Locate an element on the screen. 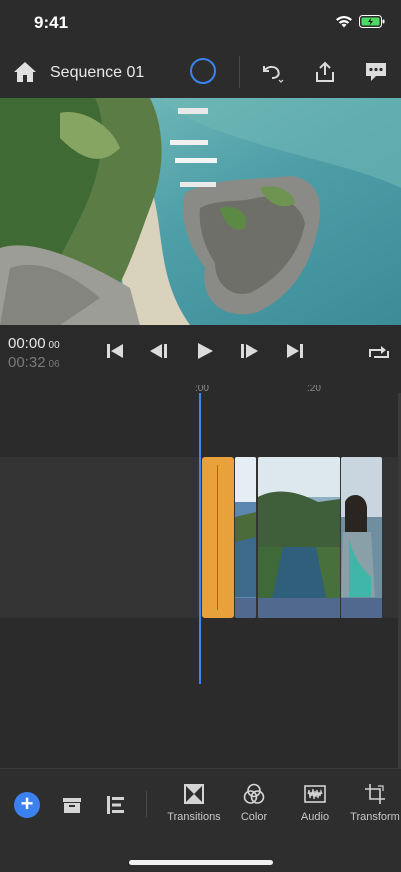 Image resolution: width=401 pixels, height=872 pixels. clip-3-thumbnail is located at coordinates (361, 537).